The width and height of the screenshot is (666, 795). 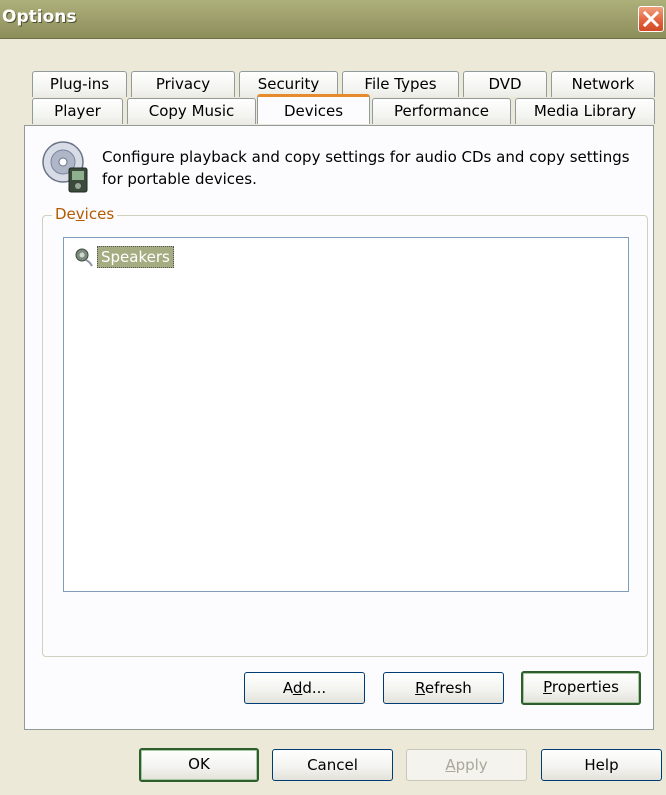 What do you see at coordinates (77, 111) in the screenshot?
I see `tab-player: Player` at bounding box center [77, 111].